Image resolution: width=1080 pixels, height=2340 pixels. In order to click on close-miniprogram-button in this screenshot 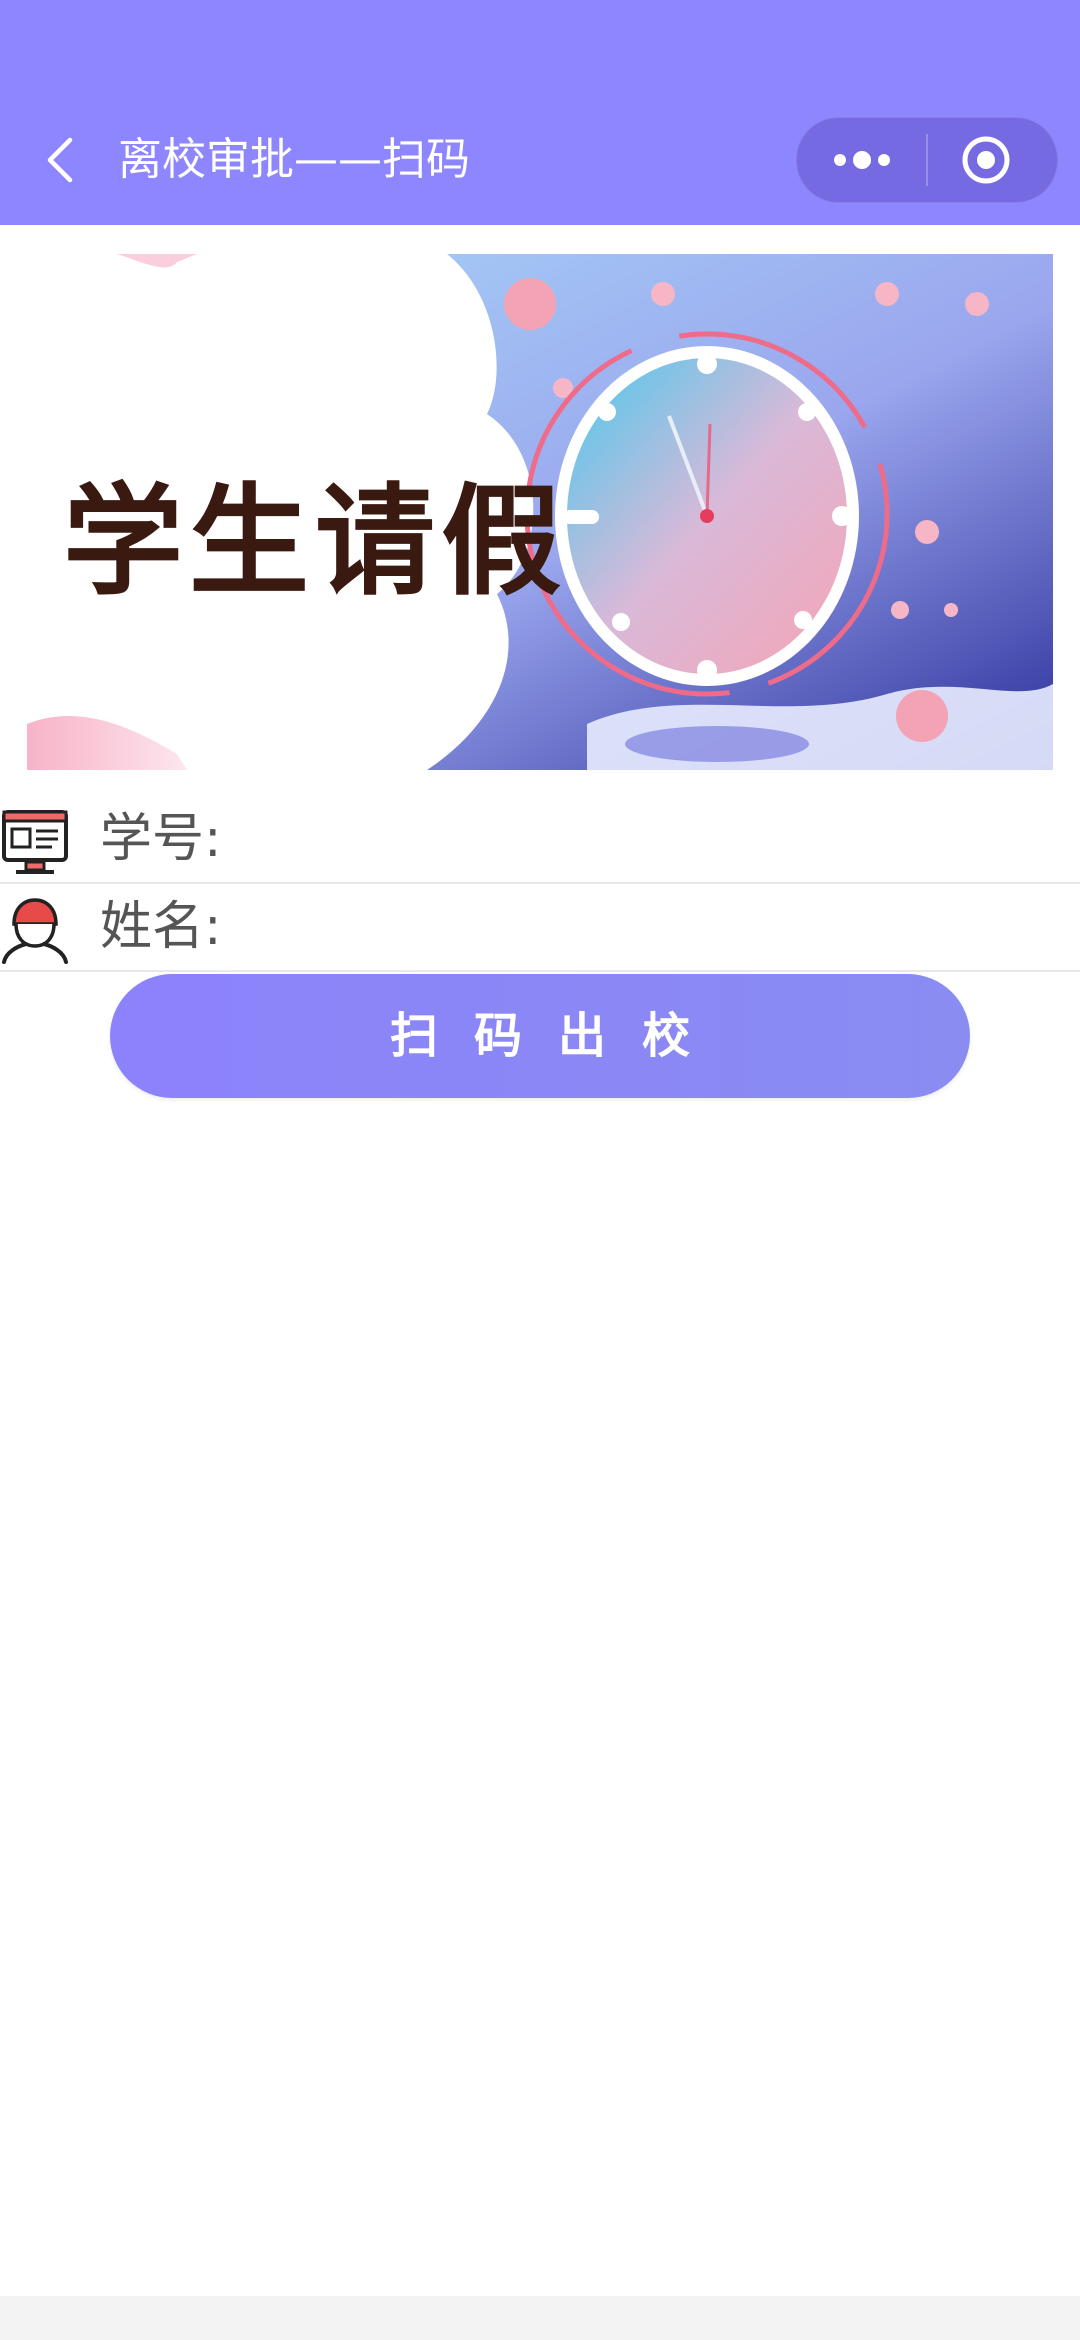, I will do `click(986, 160)`.